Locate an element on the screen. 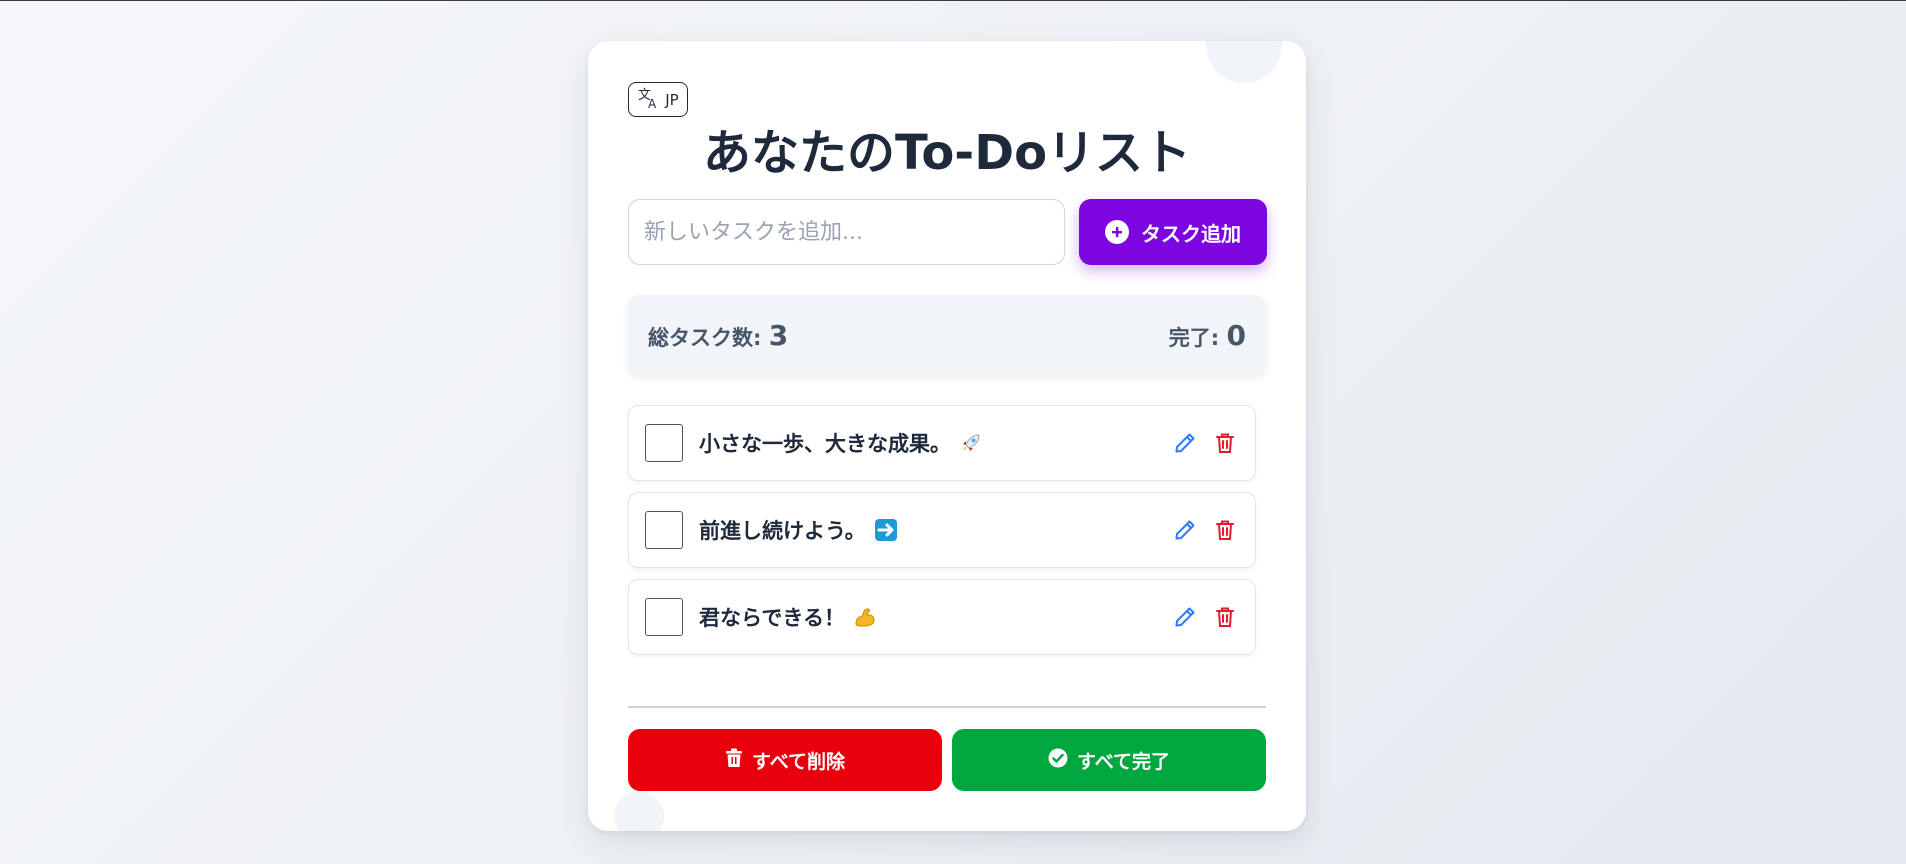 Image resolution: width=1906 pixels, height=864 pixels. add-task-button: タスク追加 is located at coordinates (1173, 232).